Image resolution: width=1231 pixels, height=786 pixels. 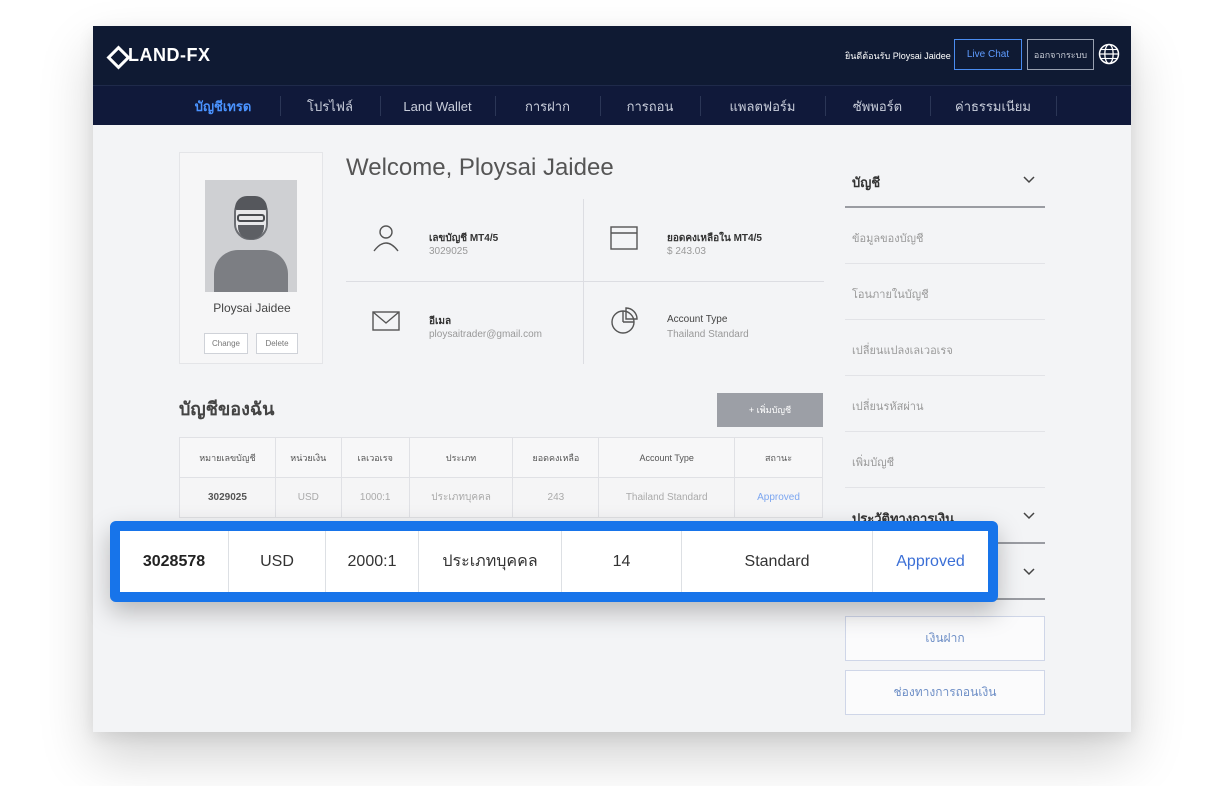 I want to click on sidebar-item-label: เพิ่มบัญชี, so click(x=873, y=463).